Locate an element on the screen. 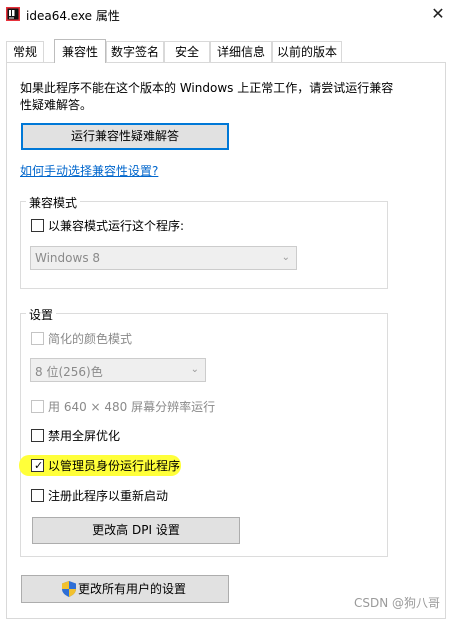 The image size is (452, 619). settings-group-title: 设置 is located at coordinates (41, 314).